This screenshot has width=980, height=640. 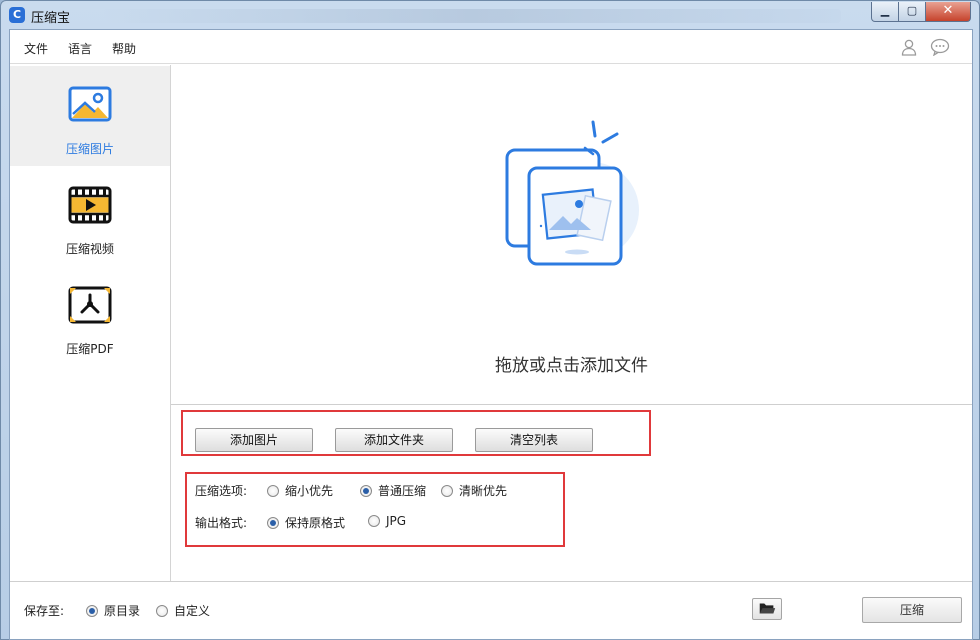 What do you see at coordinates (221, 523) in the screenshot?
I see `output-format-label: 输出格式:` at bounding box center [221, 523].